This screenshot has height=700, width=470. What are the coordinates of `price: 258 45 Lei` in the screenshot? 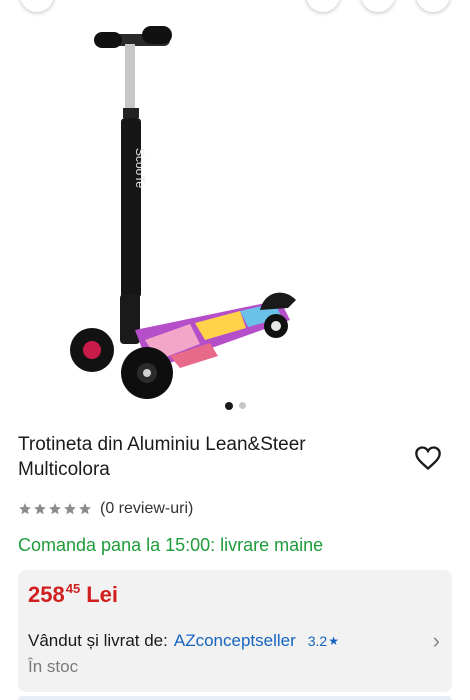 It's located at (73, 595).